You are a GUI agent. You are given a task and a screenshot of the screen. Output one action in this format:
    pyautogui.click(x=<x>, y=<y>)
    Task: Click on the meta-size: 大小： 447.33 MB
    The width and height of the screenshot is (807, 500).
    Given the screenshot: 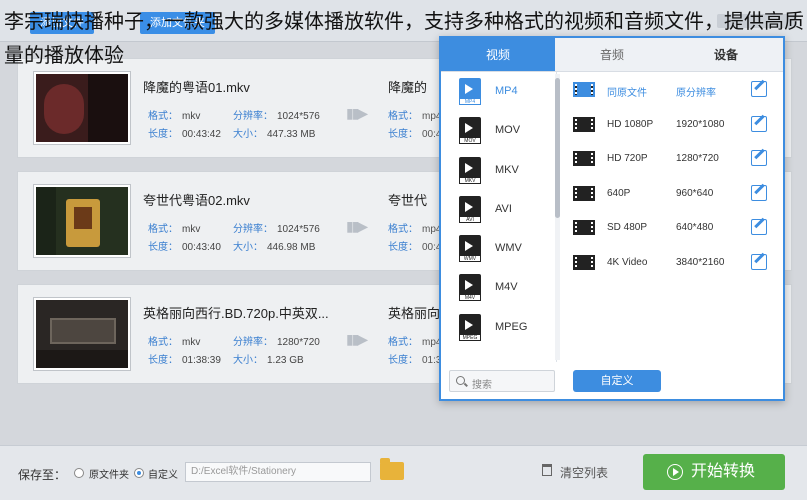 What is the action you would take?
    pyautogui.click(x=274, y=134)
    